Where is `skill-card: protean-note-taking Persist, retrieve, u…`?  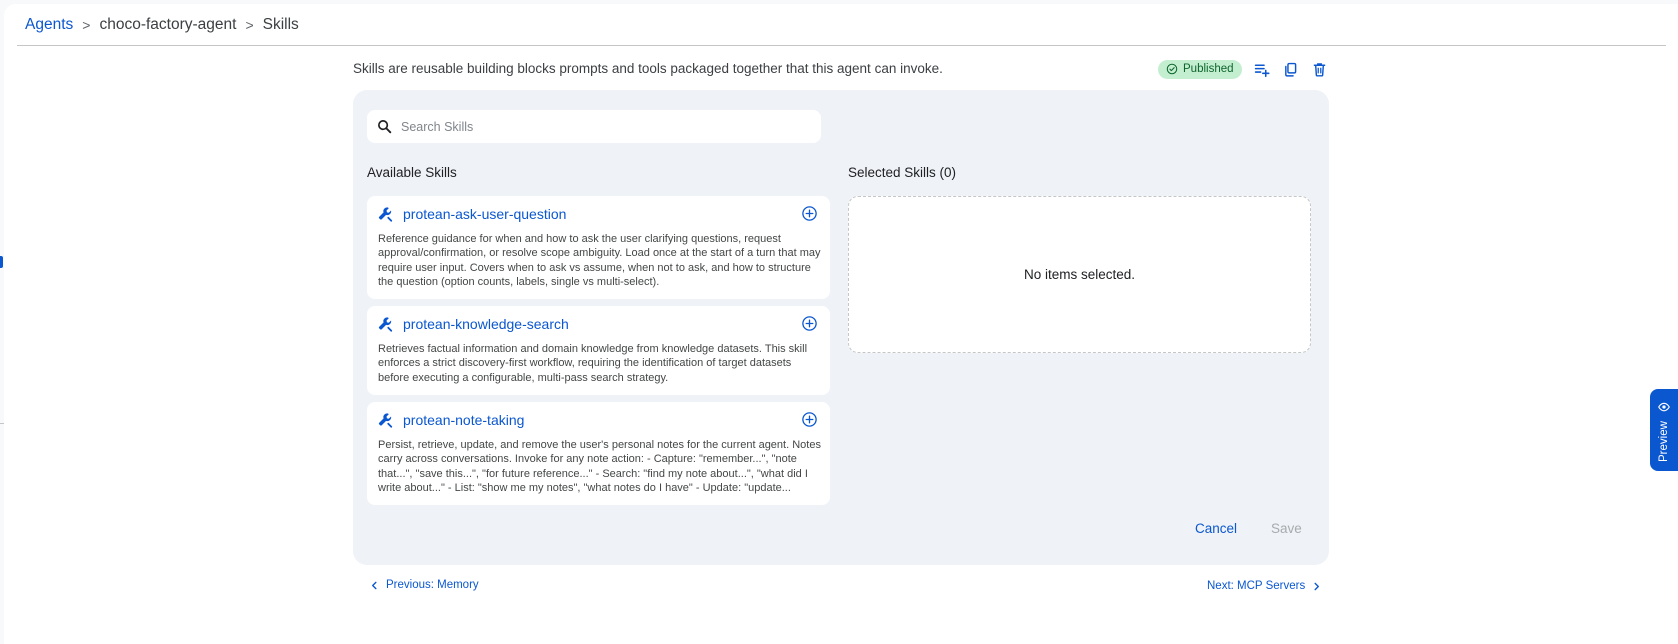 skill-card: protean-note-taking Persist, retrieve, u… is located at coordinates (598, 453).